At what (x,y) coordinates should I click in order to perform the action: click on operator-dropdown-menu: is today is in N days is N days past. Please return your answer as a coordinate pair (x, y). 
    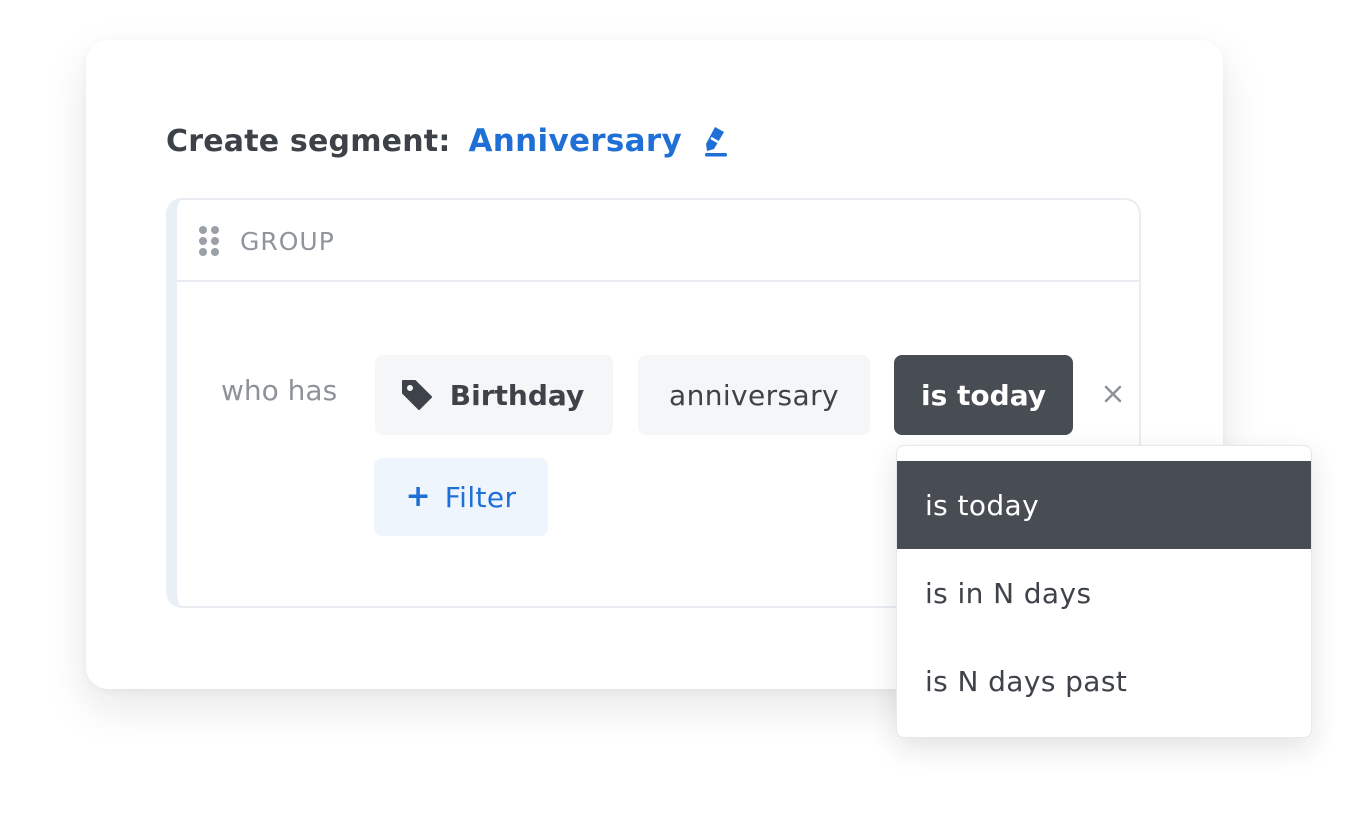
    Looking at the image, I should click on (1104, 591).